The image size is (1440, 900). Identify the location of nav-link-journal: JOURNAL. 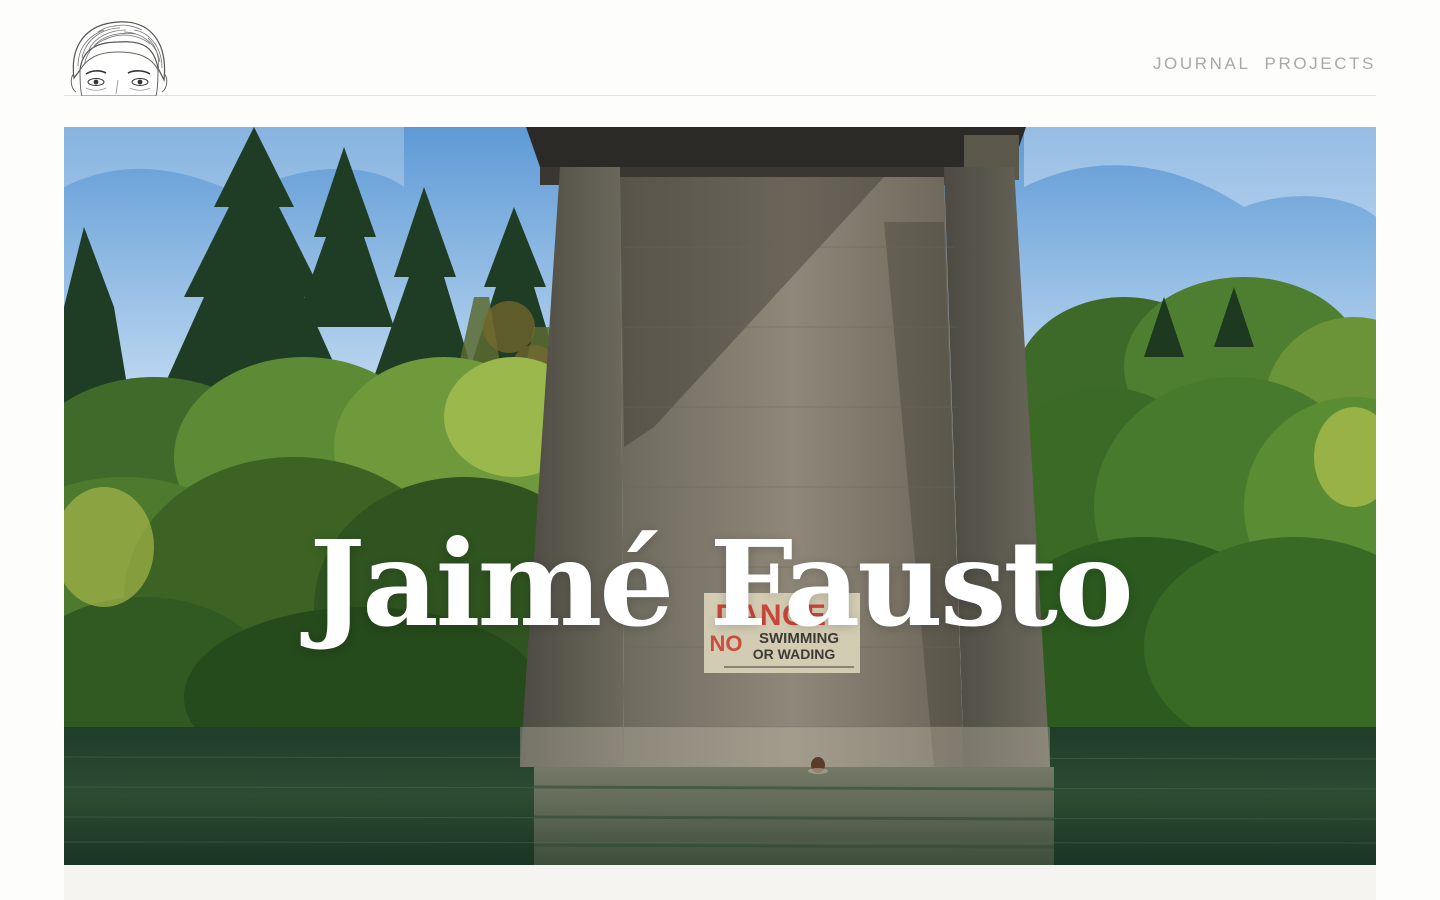
(1202, 64).